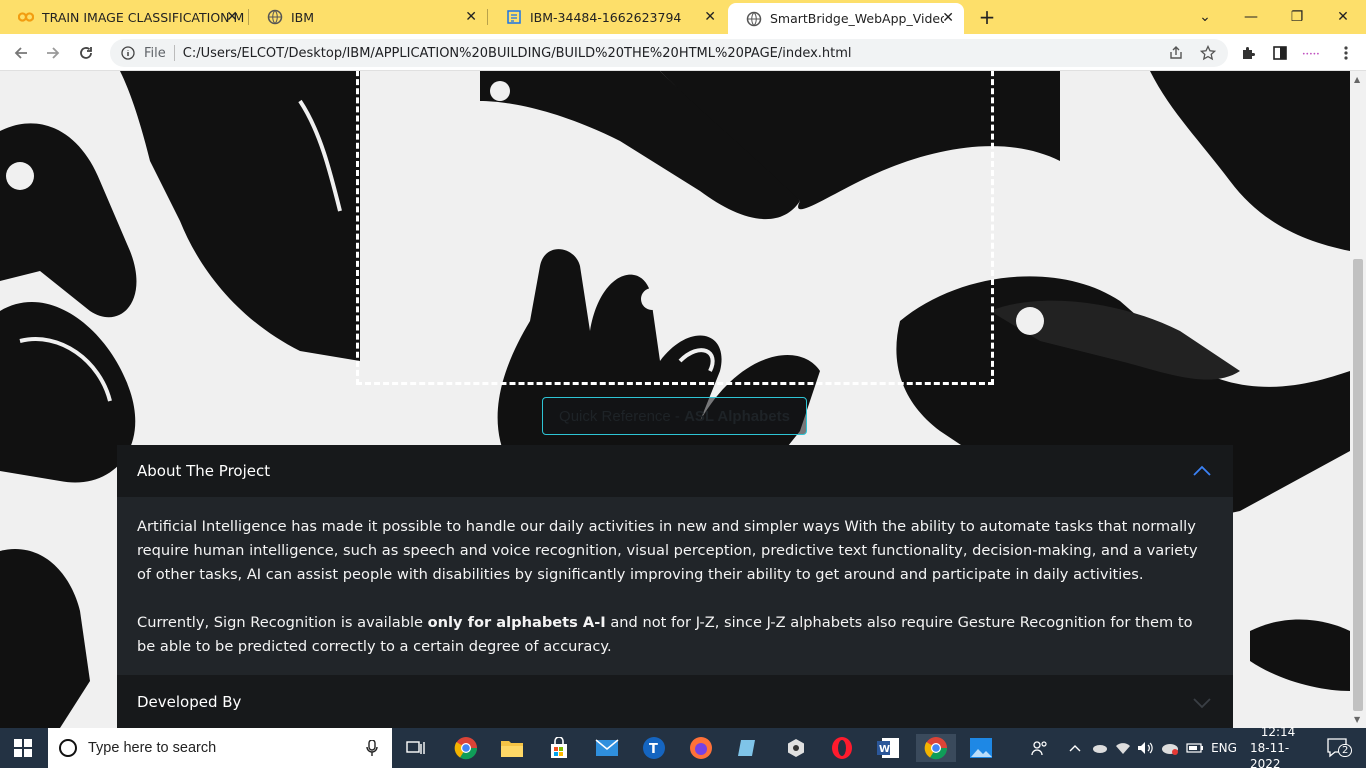  I want to click on bookmark-star-icon, so click(1208, 54).